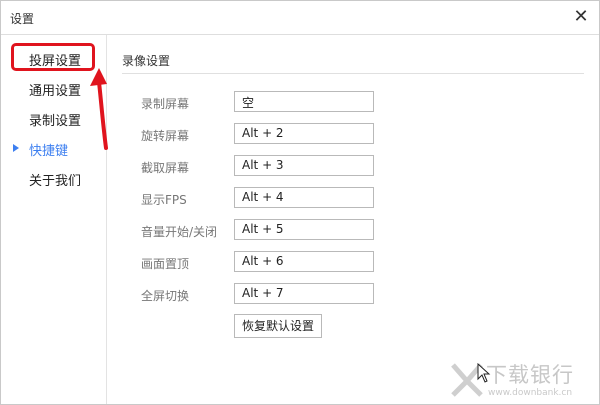 This screenshot has height=405, width=600. I want to click on sidebar-item-record-settings: 录制设置, so click(53, 119).